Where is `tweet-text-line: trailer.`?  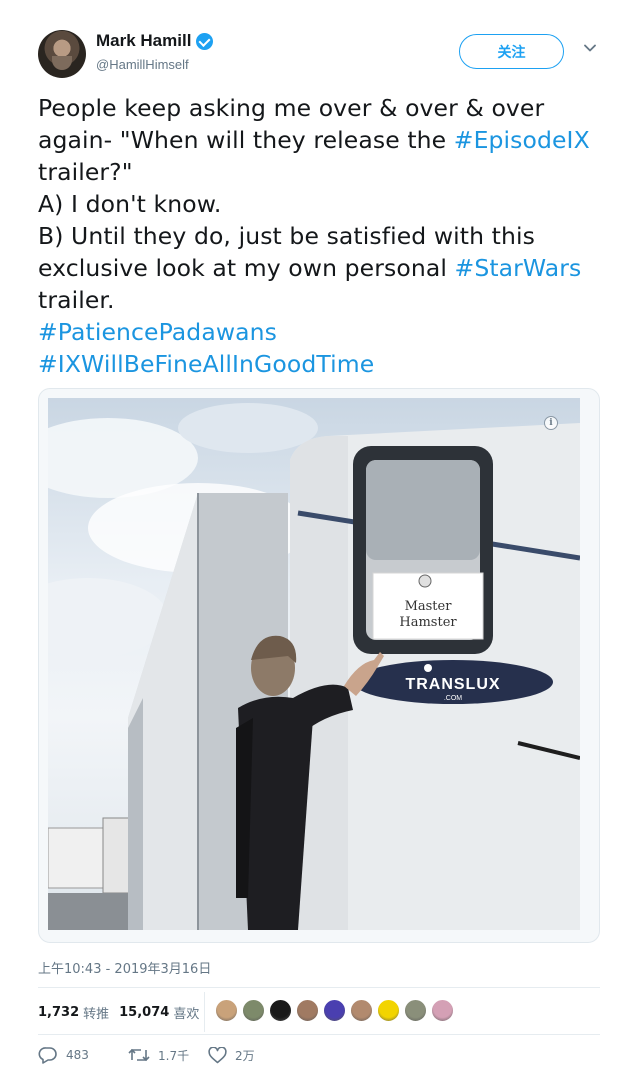
tweet-text-line: trailer. is located at coordinates (323, 300).